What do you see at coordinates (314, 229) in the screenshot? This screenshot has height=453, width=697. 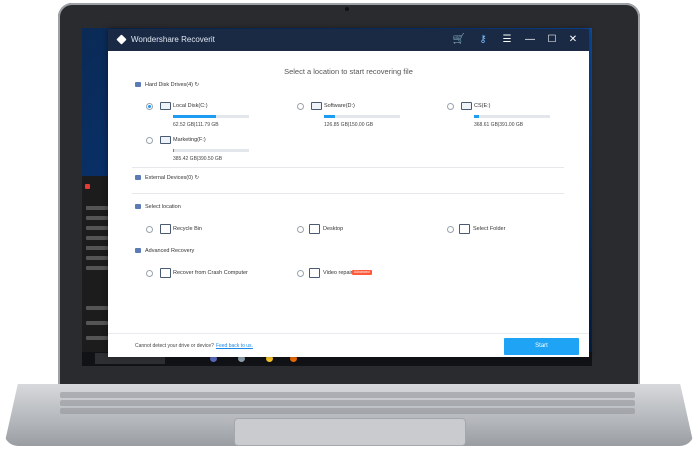 I see `desktop-icon` at bounding box center [314, 229].